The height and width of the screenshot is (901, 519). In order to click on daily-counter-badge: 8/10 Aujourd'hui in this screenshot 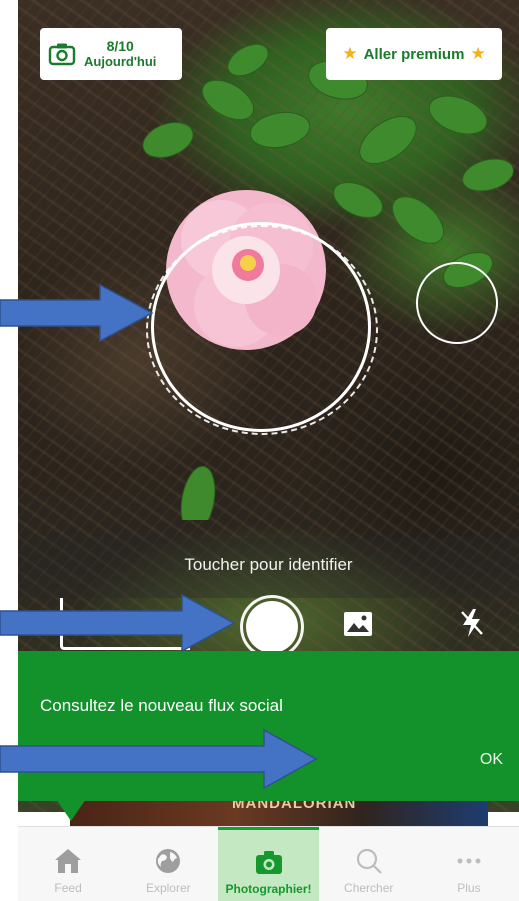, I will do `click(111, 54)`.